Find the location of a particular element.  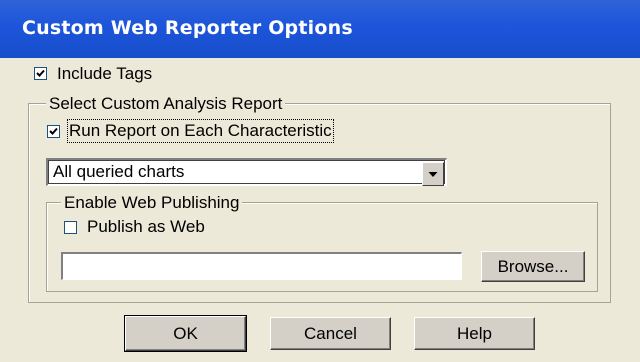

include-tags-checkbox is located at coordinates (40, 73).